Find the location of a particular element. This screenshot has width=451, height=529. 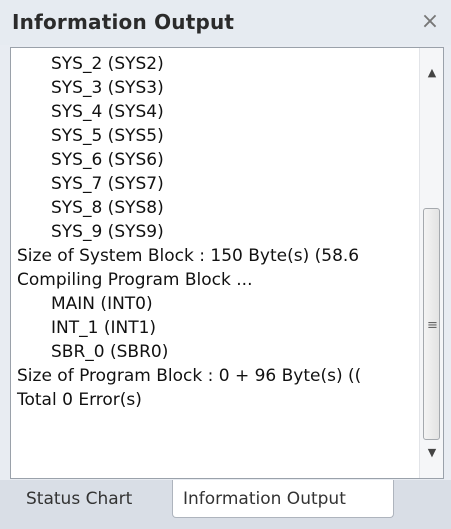

scroll-down-arrow-icon: ▼ is located at coordinates (432, 453).